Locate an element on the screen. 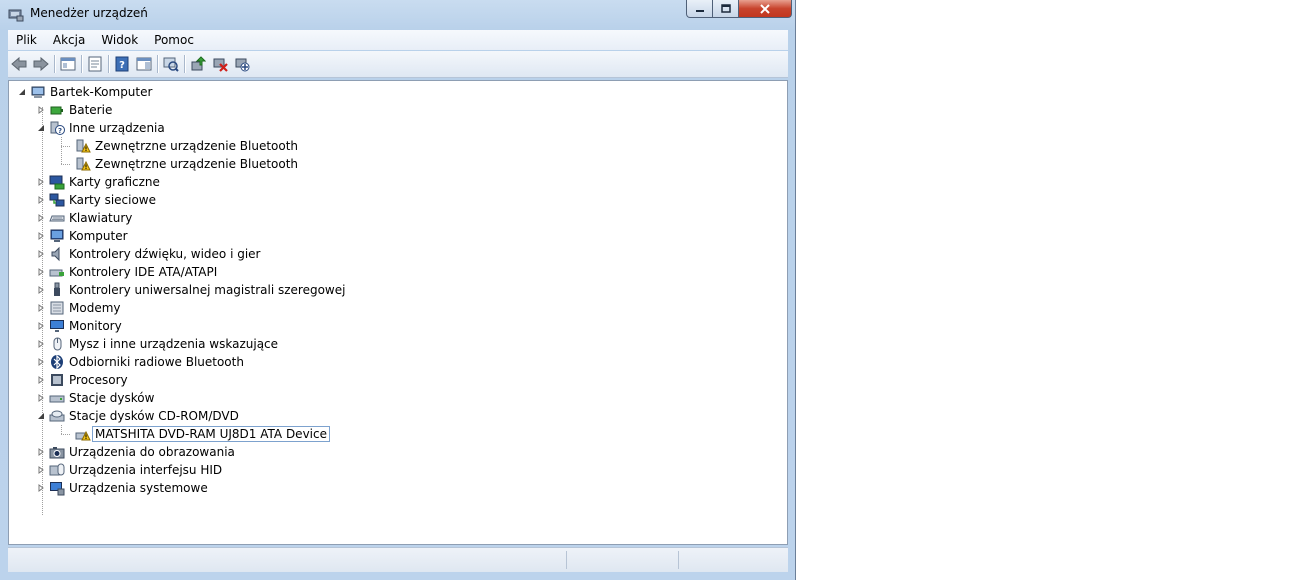 Image resolution: width=1298 pixels, height=580 pixels. tree-item-kontrolery-dzwieku: Kontrolery dźwięku, wideo i gier is located at coordinates (148, 254).